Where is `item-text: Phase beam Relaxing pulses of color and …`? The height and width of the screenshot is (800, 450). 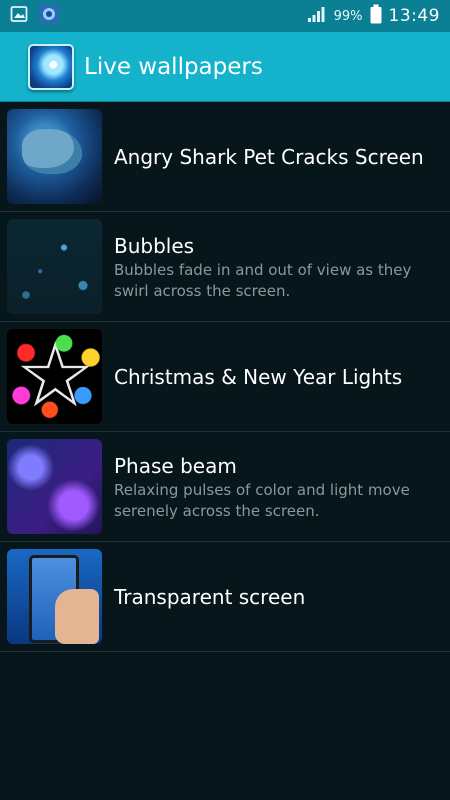 item-text: Phase beam Relaxing pulses of color and … is located at coordinates (282, 487).